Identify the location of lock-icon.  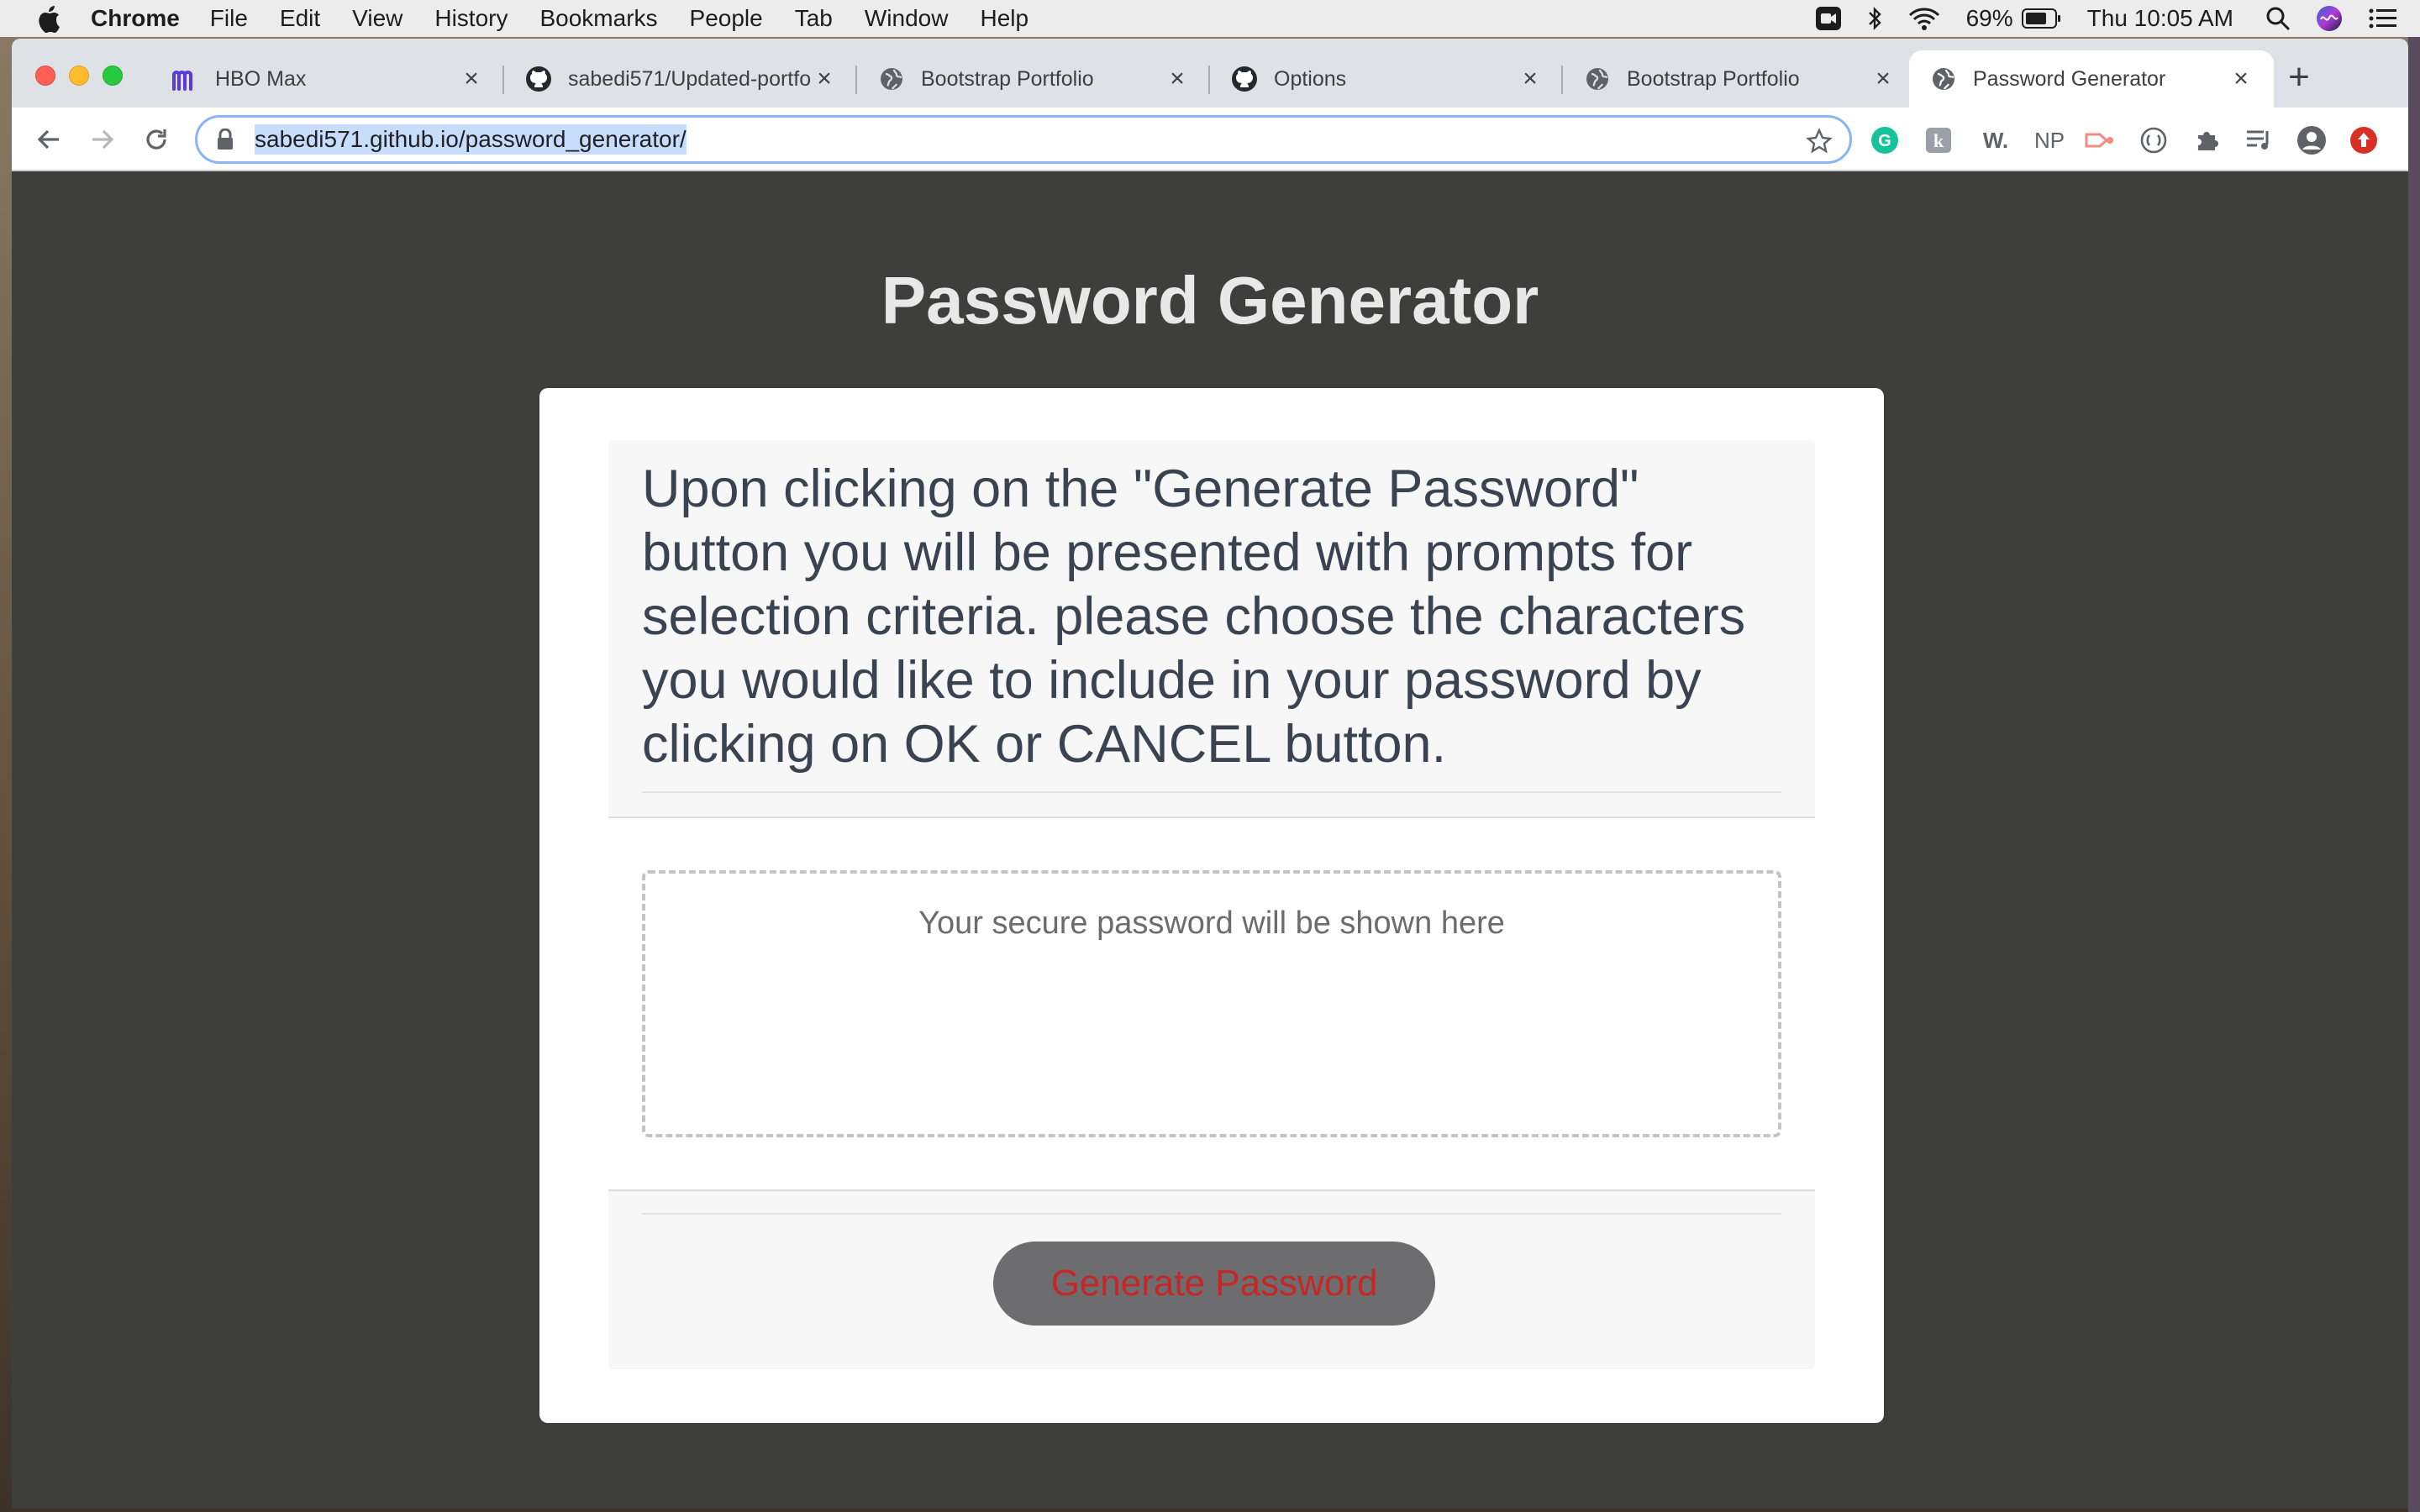
(226, 139).